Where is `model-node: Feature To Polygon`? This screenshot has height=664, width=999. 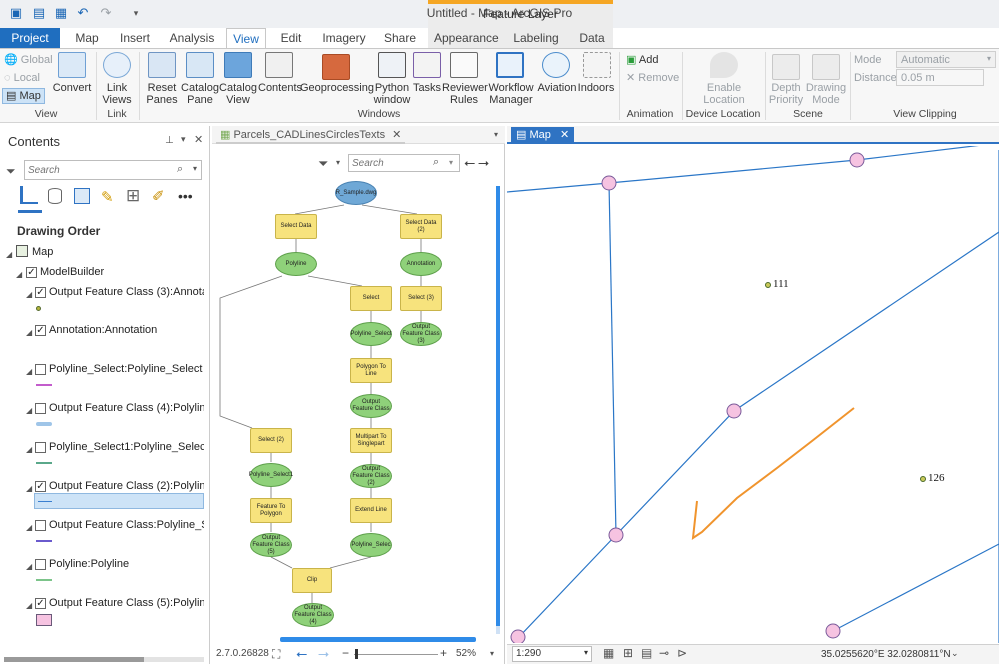
model-node: Feature To Polygon is located at coordinates (271, 510).